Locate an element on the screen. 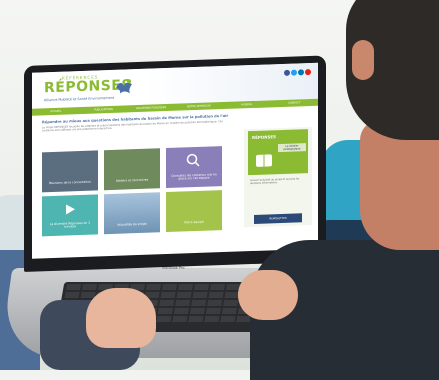 This screenshot has width=439, height=380. nav-item-agenda: AGENDA is located at coordinates (247, 104).